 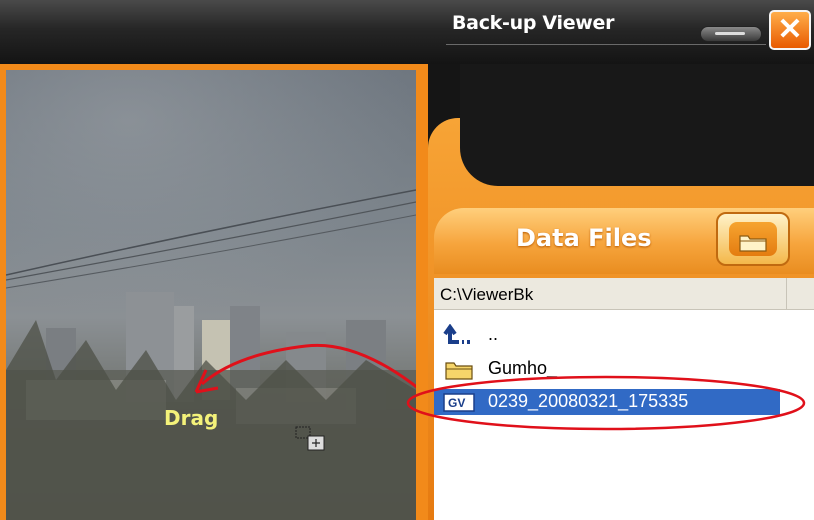 I want to click on drag-label: Drag, so click(x=191, y=418).